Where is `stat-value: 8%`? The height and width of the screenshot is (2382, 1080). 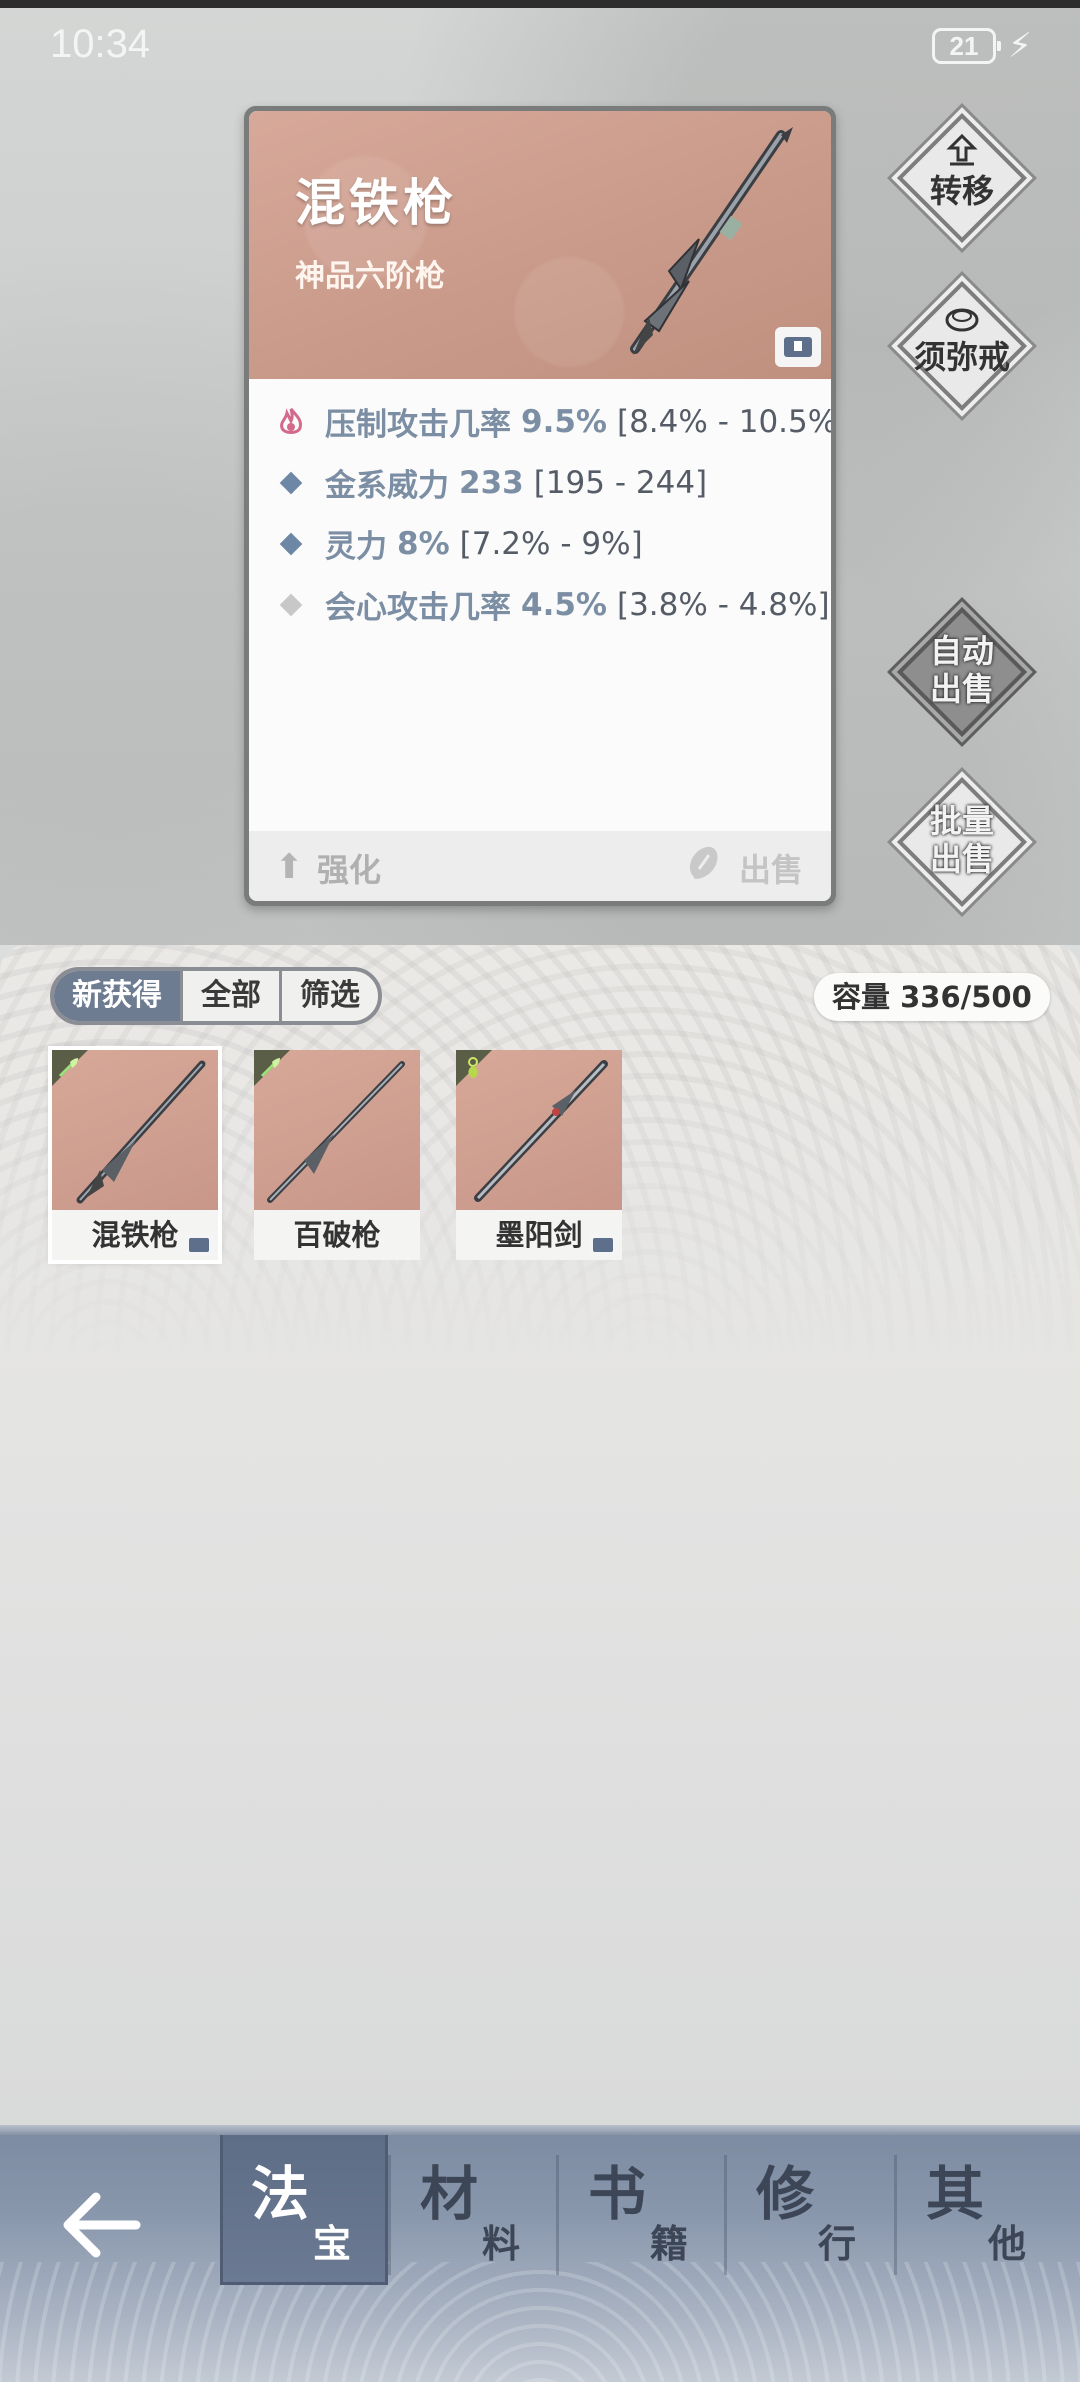
stat-value: 8% is located at coordinates (423, 543).